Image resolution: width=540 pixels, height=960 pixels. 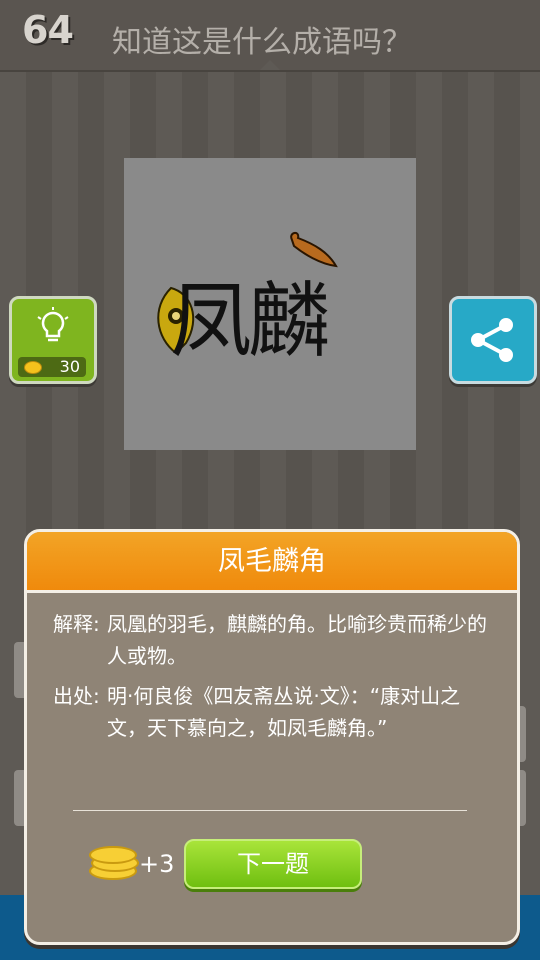 I want to click on reward-amount: +3, so click(x=157, y=864).